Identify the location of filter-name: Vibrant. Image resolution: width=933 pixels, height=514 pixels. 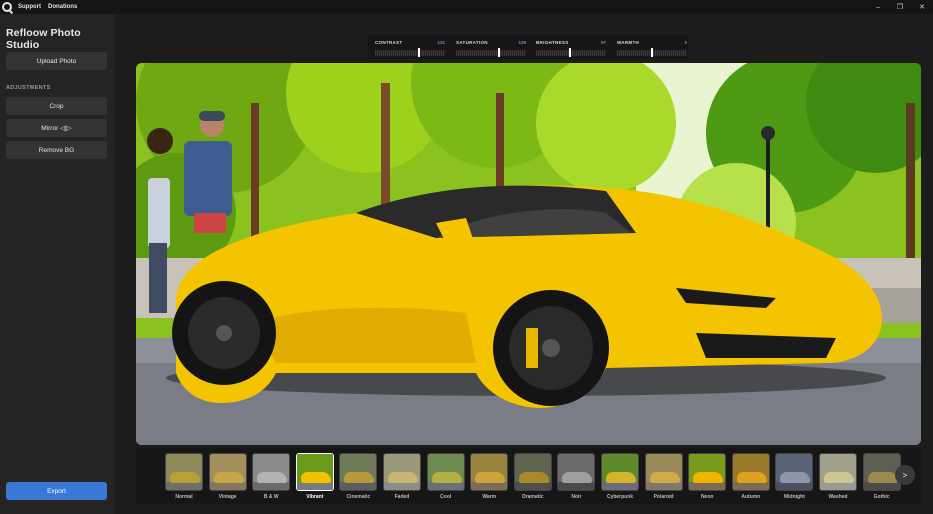
(315, 497).